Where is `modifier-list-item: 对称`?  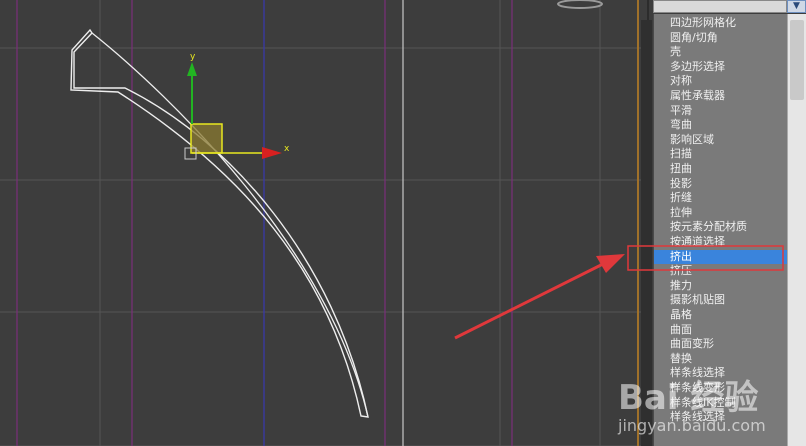
modifier-list-item: 对称 is located at coordinates (721, 81).